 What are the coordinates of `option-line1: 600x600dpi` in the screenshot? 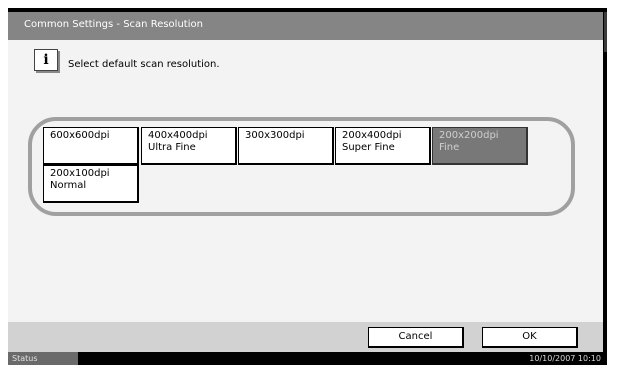 It's located at (80, 135).